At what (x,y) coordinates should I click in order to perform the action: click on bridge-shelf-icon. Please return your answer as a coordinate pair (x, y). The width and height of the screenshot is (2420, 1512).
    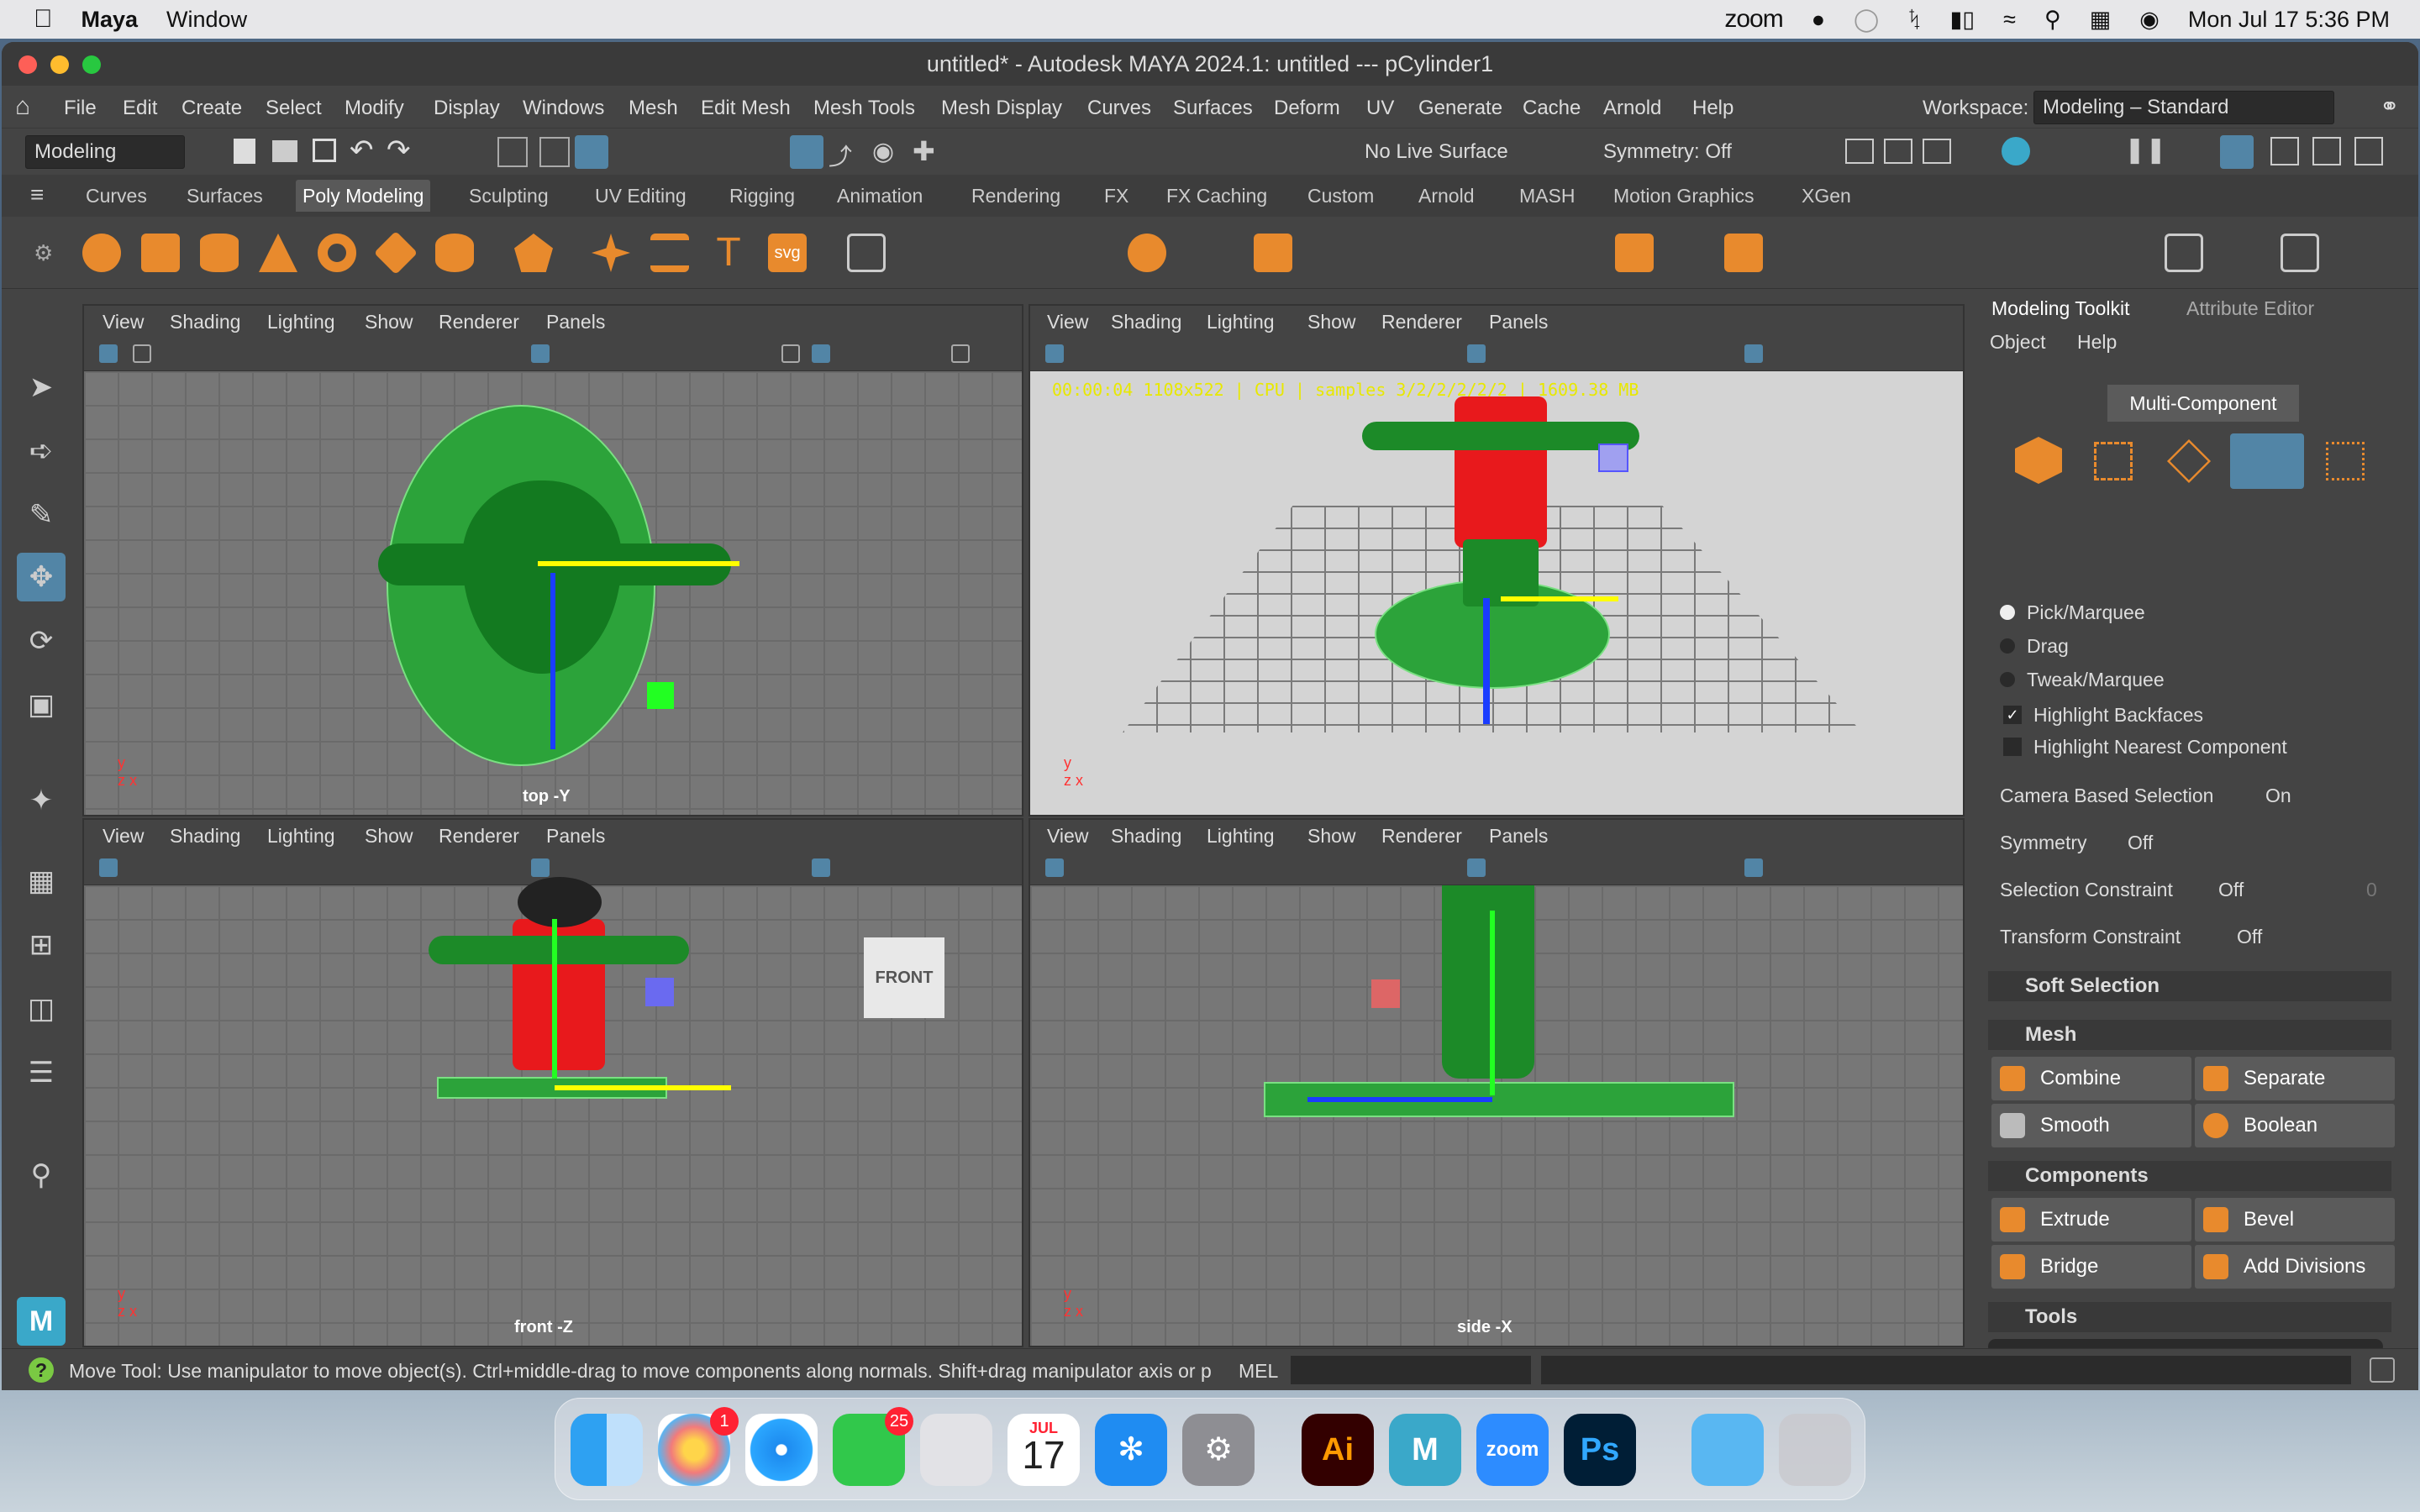
    Looking at the image, I should click on (1743, 253).